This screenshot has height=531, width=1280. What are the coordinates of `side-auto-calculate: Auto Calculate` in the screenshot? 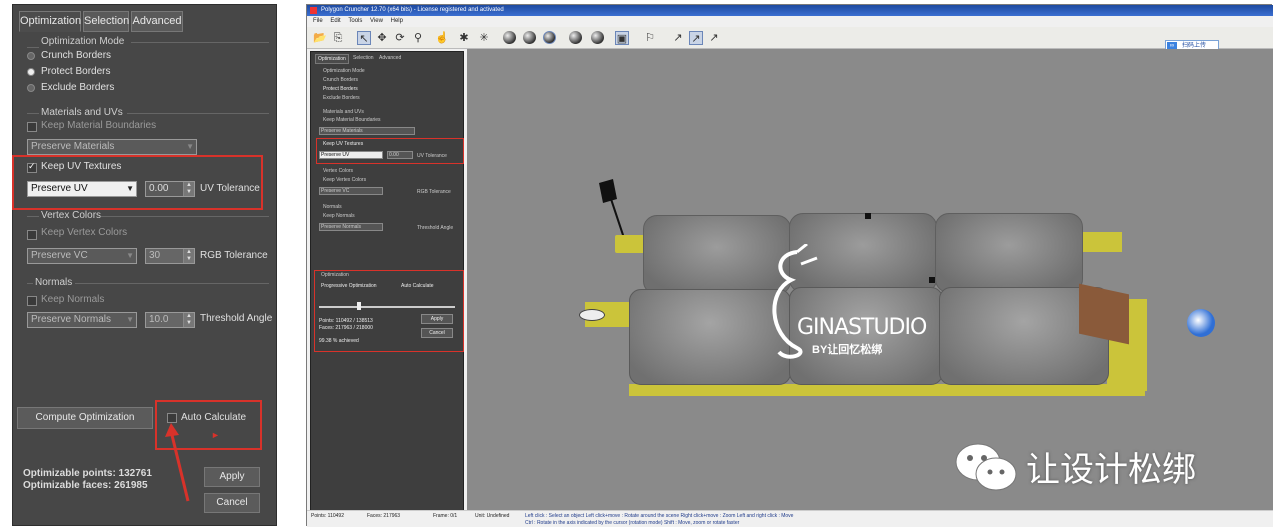 It's located at (417, 286).